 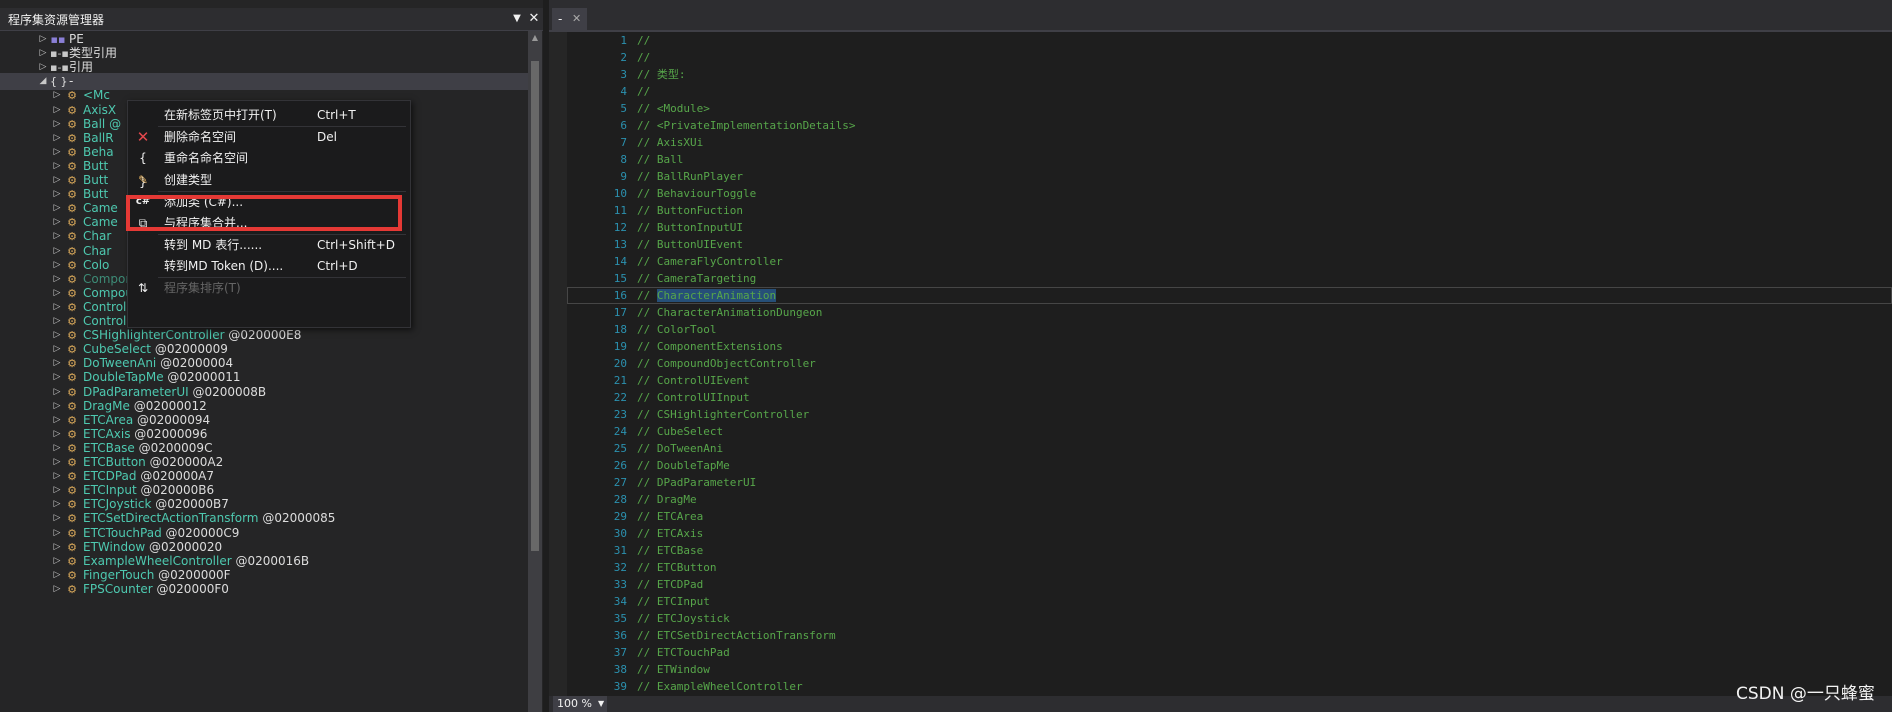 I want to click on line-number: 39, so click(x=620, y=686).